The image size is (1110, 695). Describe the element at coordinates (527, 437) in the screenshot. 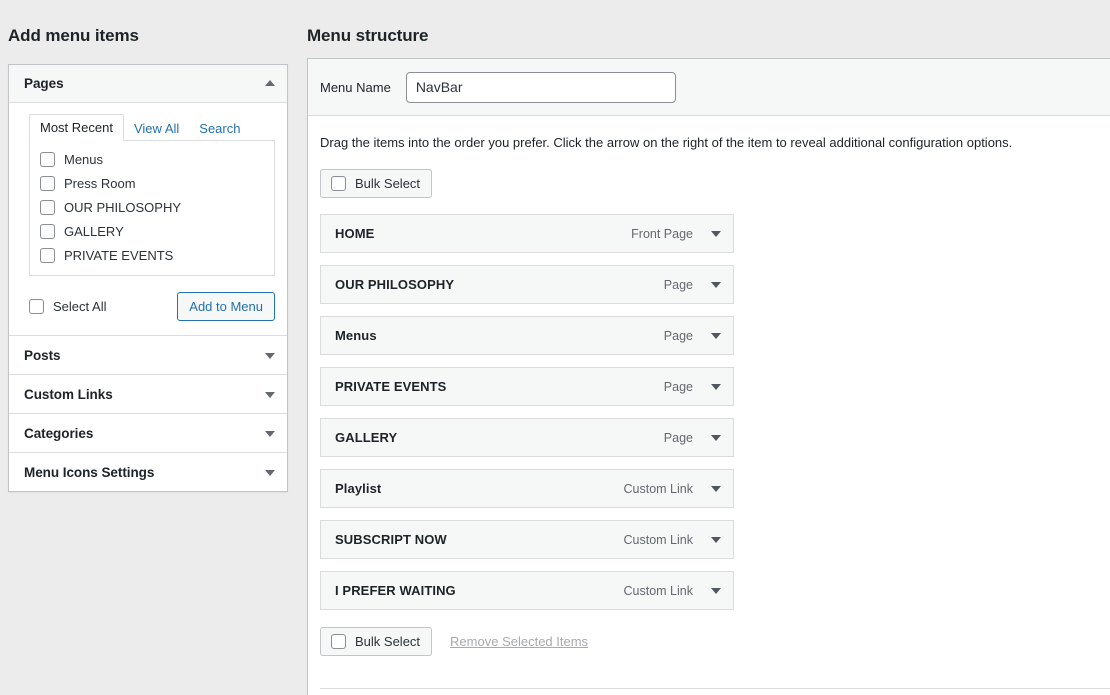

I see `menu-item-row: GALLERY Page` at that location.